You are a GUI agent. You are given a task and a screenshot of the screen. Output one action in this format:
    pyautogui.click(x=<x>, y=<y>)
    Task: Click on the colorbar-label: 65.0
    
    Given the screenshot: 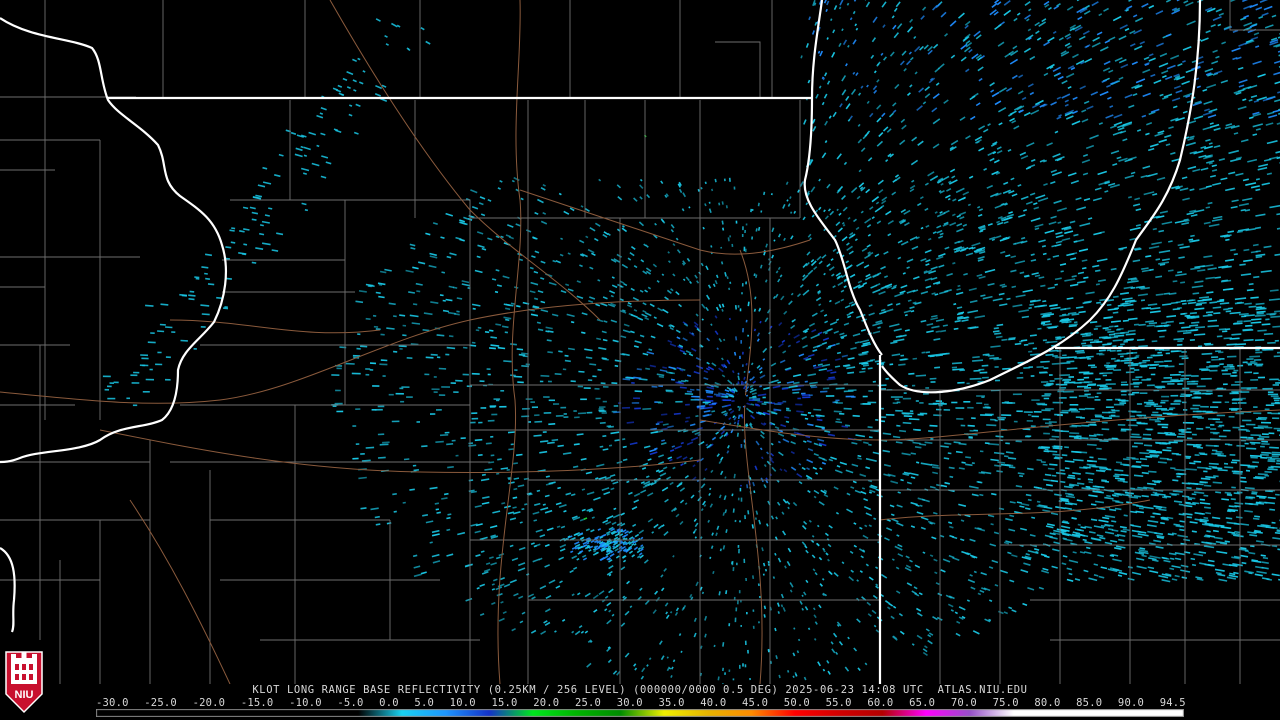 What is the action you would take?
    pyautogui.click(x=922, y=703)
    